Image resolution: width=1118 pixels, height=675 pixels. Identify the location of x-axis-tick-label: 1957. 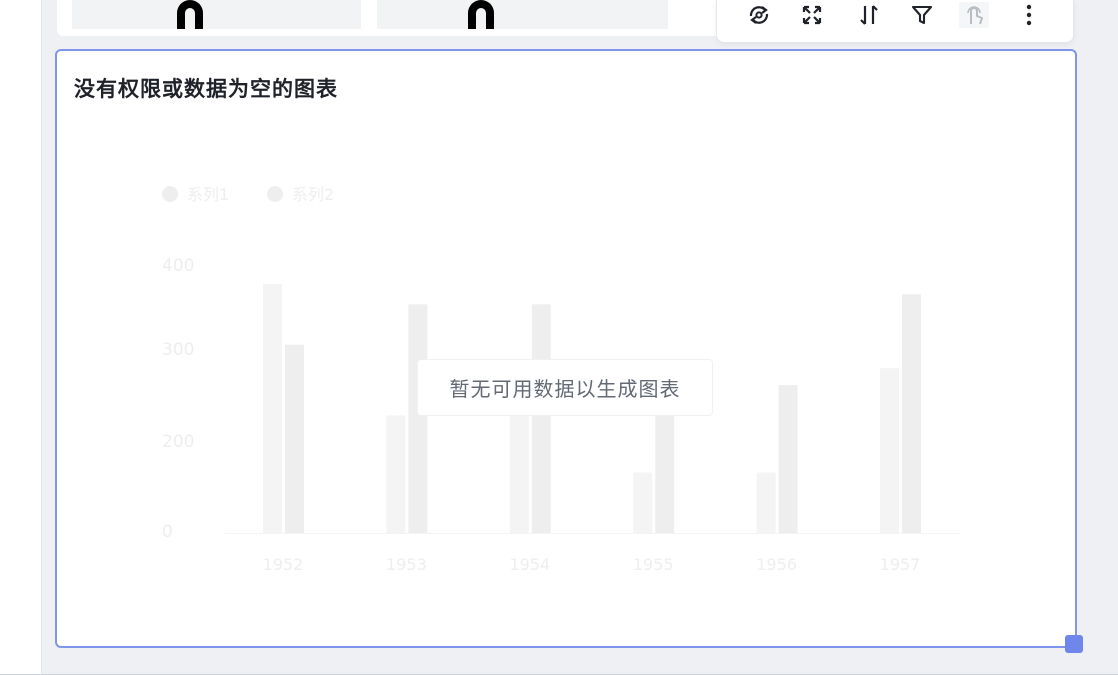
(900, 564).